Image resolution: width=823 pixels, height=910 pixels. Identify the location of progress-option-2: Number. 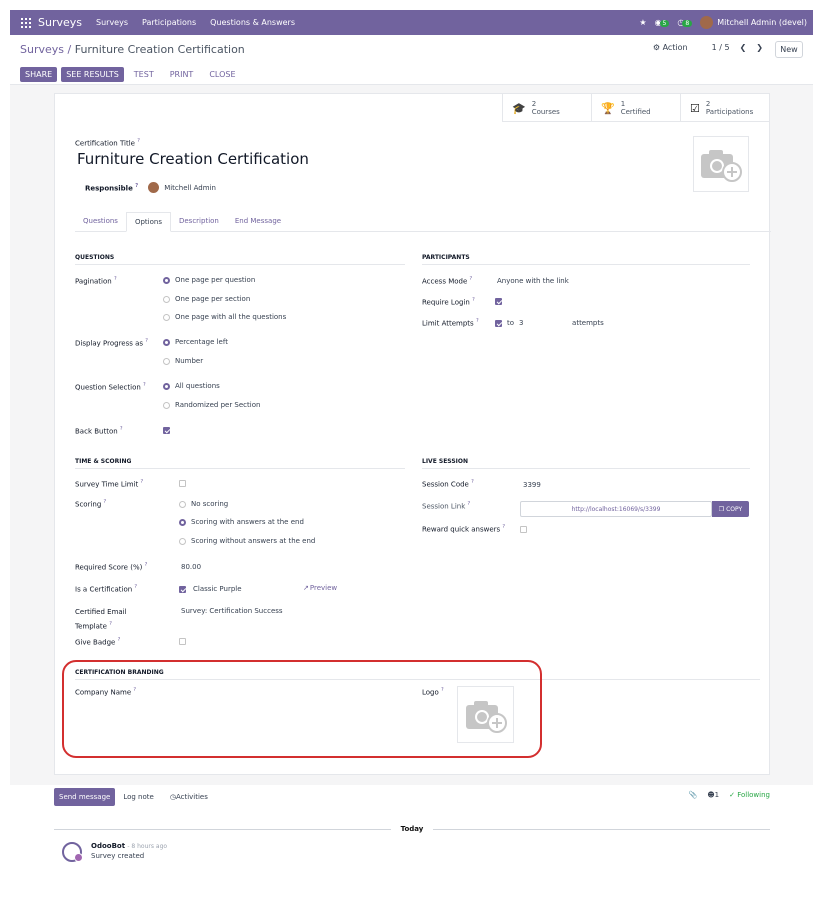
(183, 361).